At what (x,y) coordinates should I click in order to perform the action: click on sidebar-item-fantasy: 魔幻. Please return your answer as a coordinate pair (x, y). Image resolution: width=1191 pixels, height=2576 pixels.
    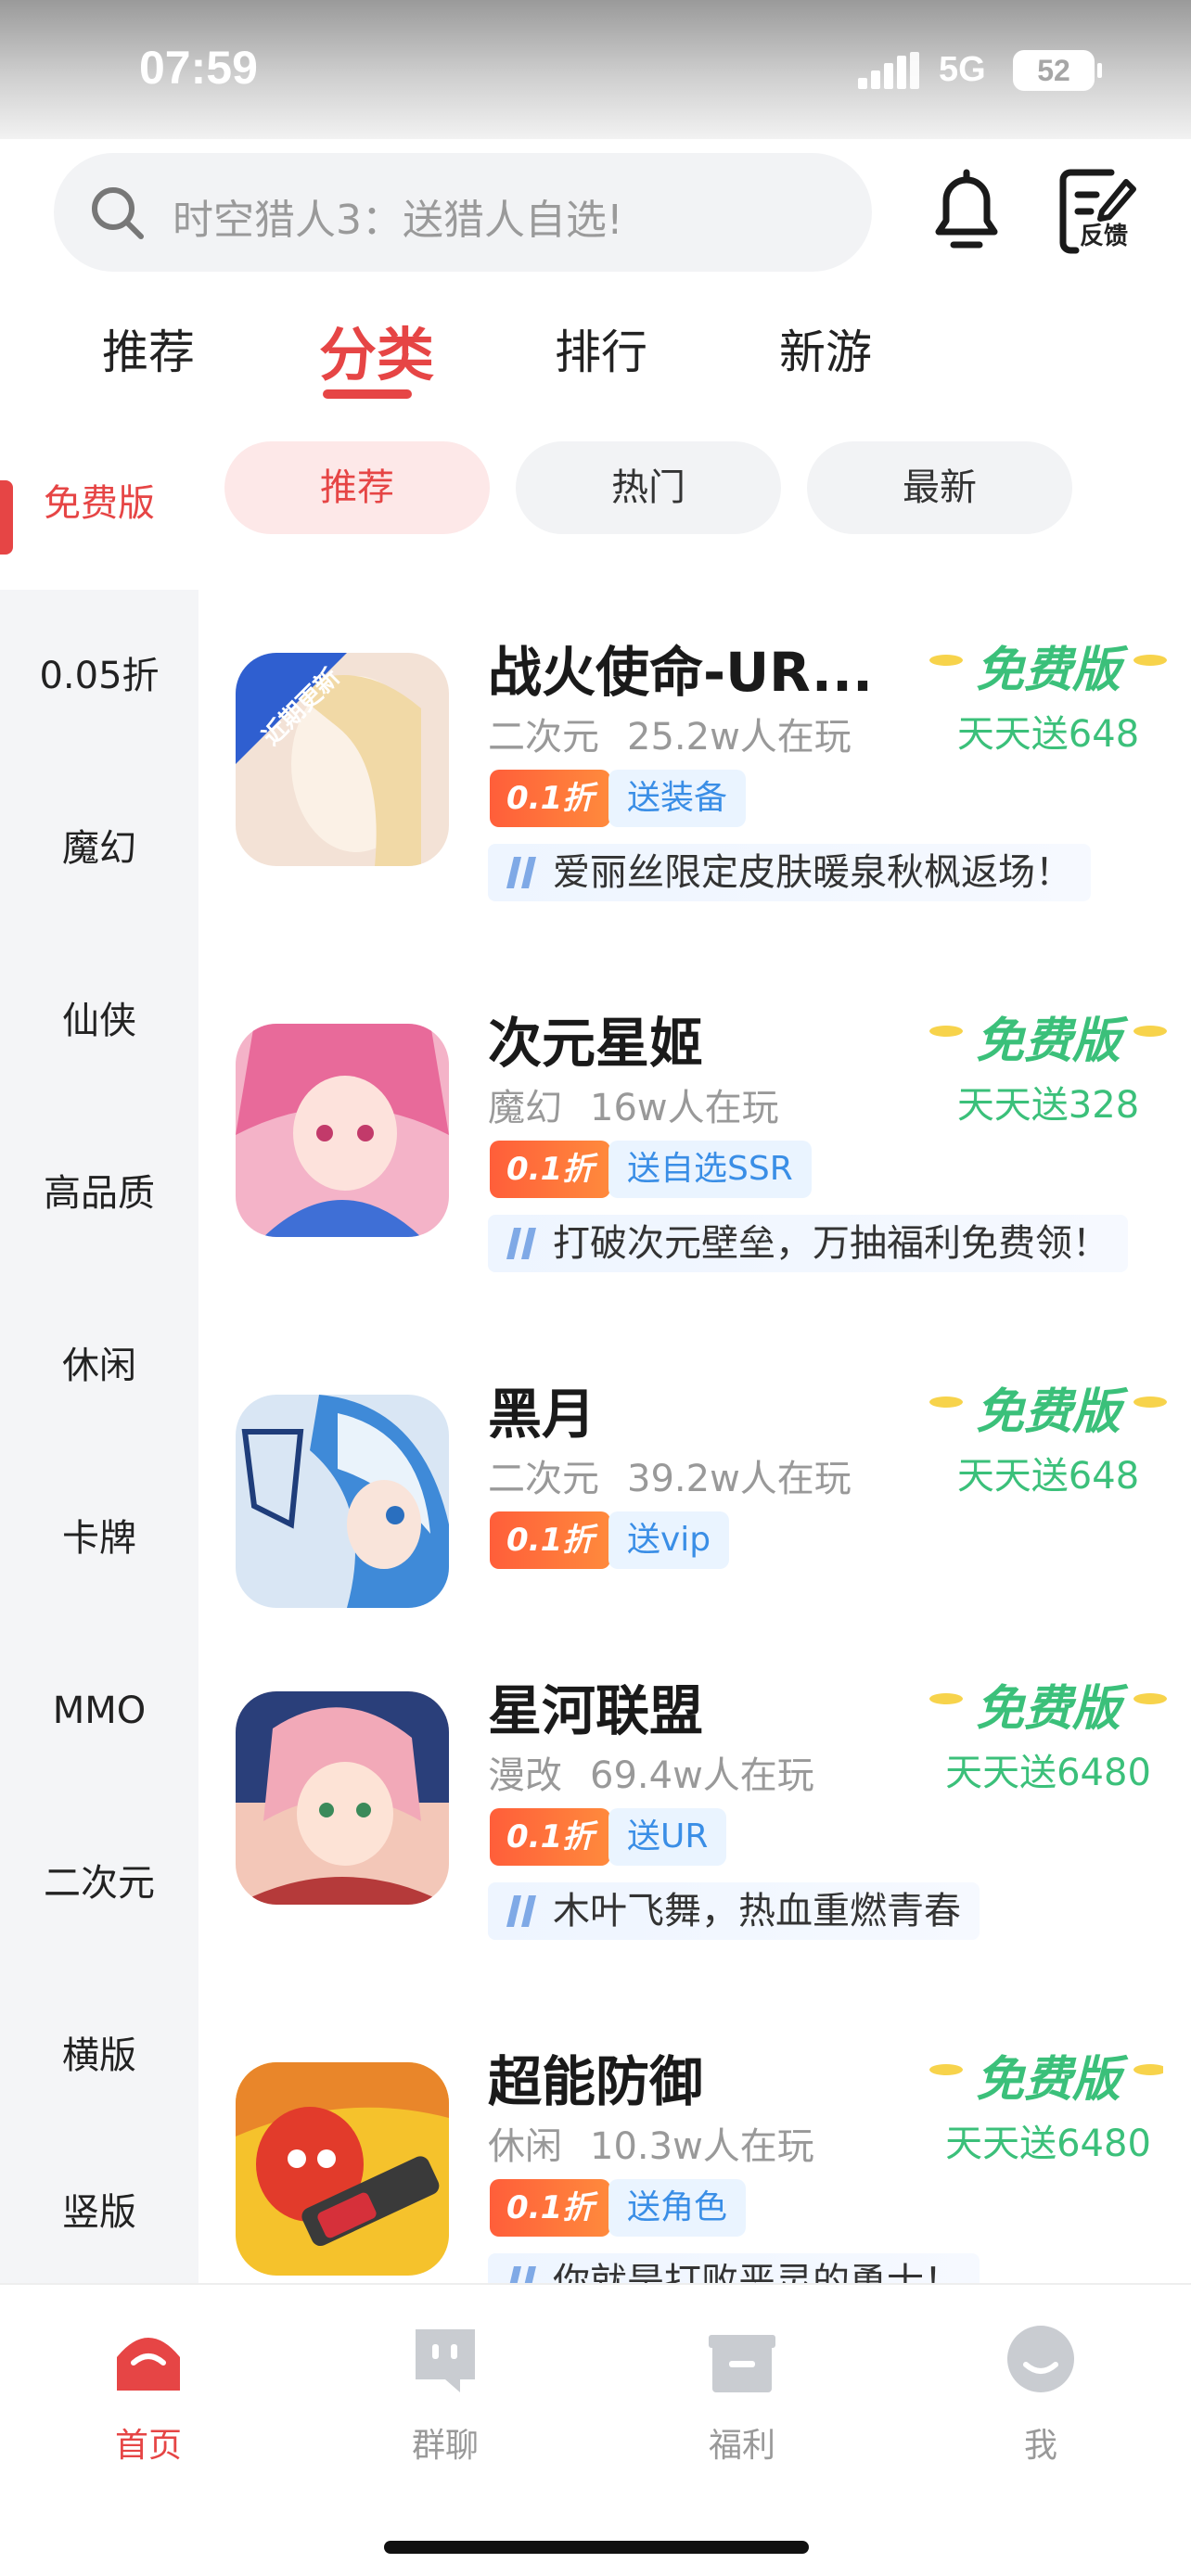
    Looking at the image, I should click on (99, 849).